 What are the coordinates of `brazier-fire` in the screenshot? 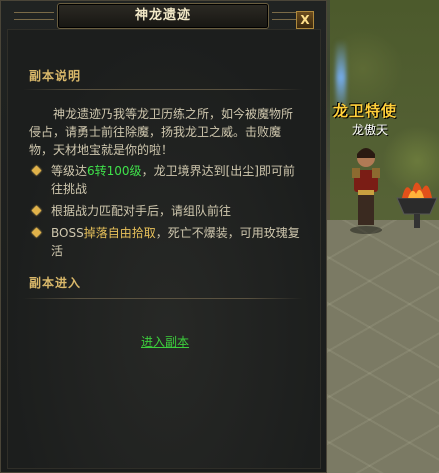 It's located at (417, 205).